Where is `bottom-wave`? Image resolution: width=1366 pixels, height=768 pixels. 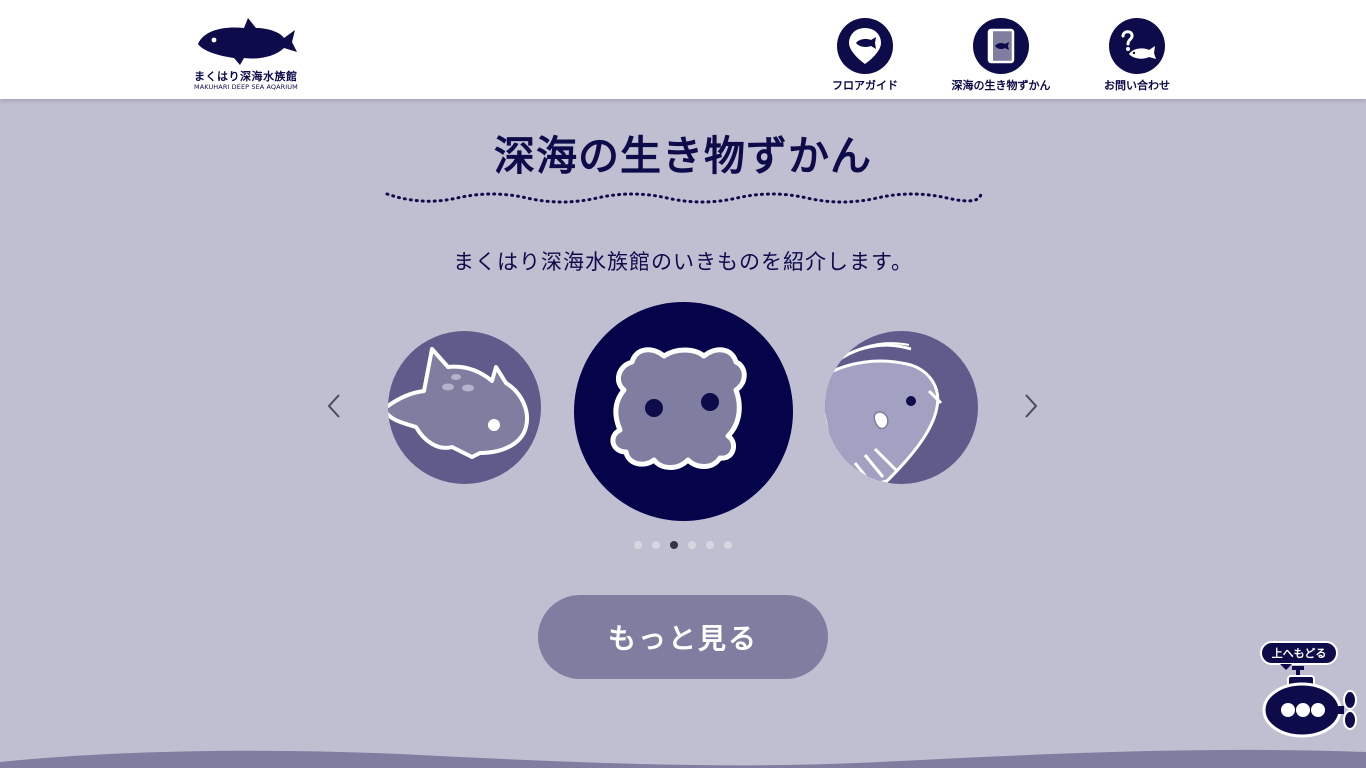
bottom-wave is located at coordinates (683, 758).